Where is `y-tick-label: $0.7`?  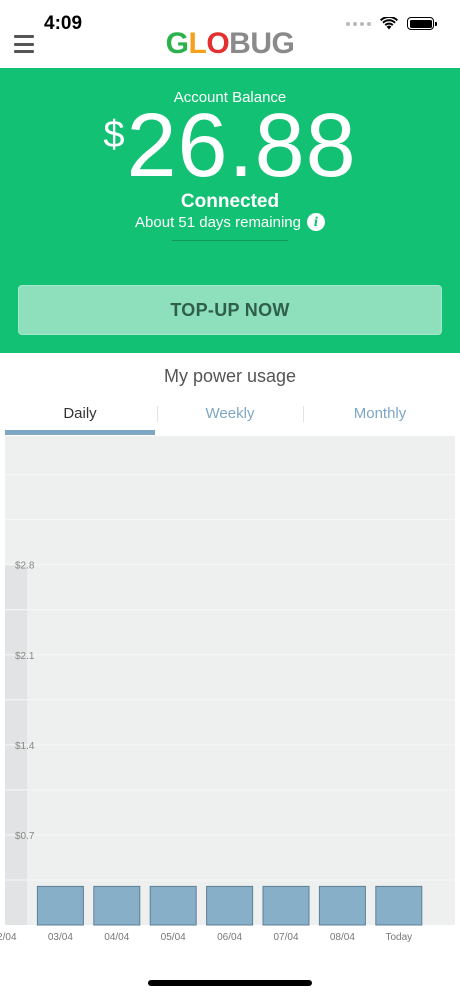 y-tick-label: $0.7 is located at coordinates (25, 836).